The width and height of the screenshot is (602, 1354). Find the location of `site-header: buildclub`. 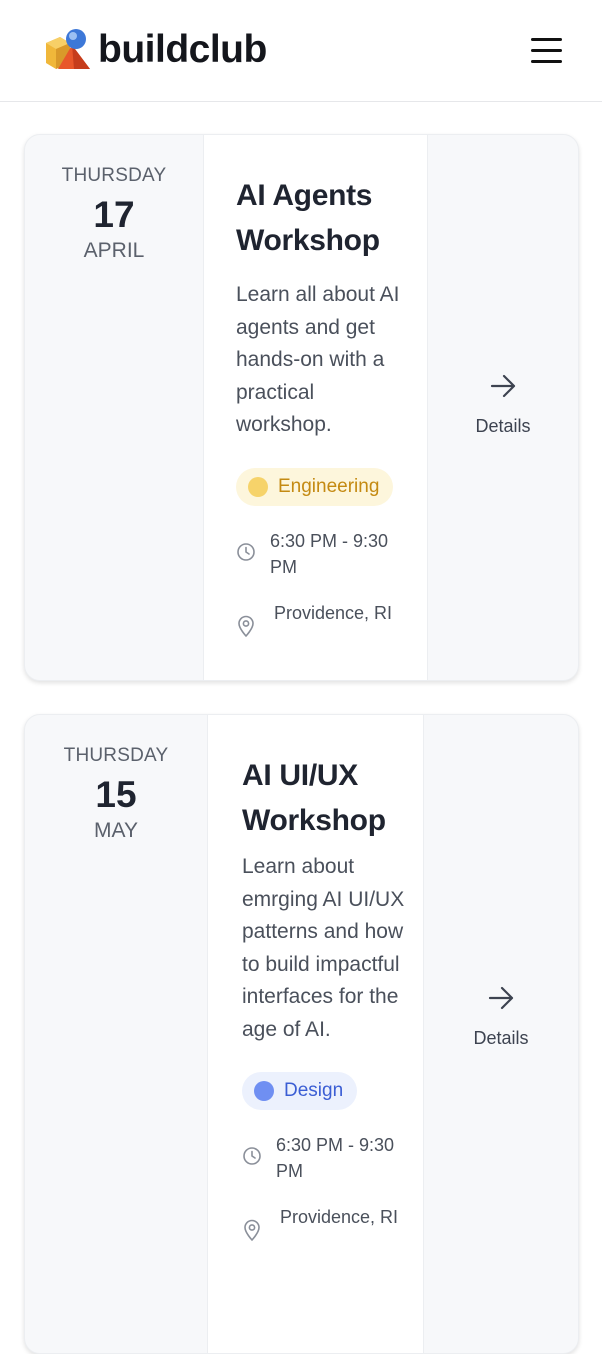

site-header: buildclub is located at coordinates (301, 51).